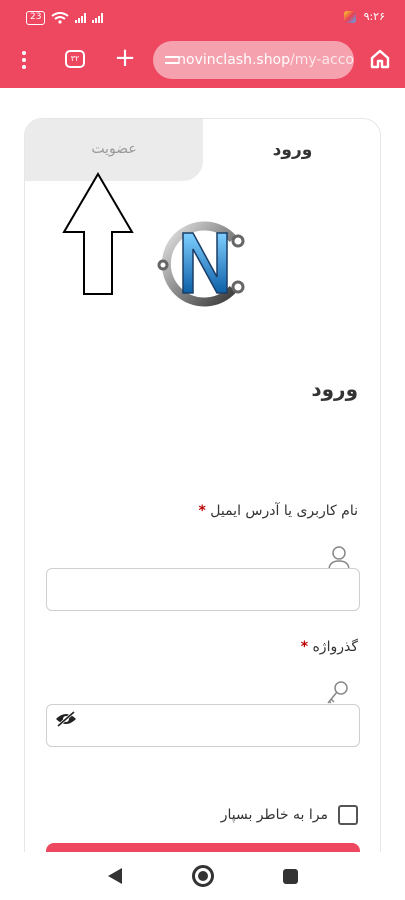  What do you see at coordinates (274, 815) in the screenshot?
I see `remember-label: مرا به خاطر بسپار` at bounding box center [274, 815].